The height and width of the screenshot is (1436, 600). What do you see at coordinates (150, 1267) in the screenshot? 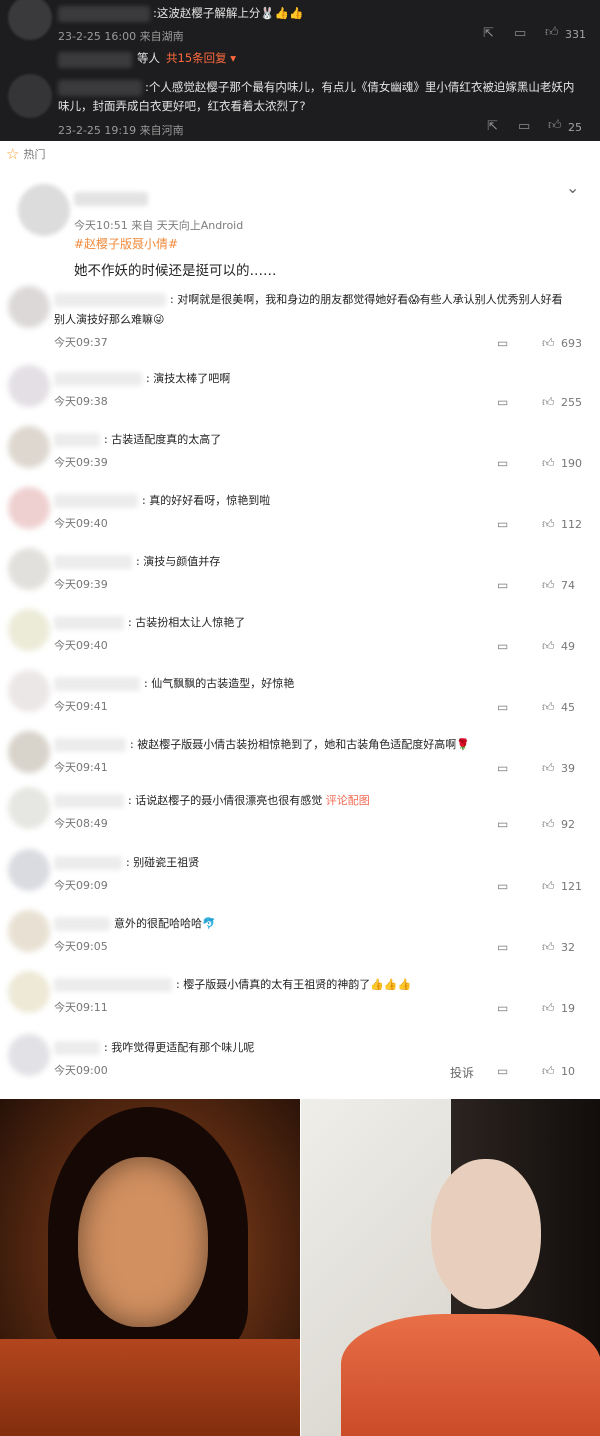
I see `photo-left-wang-zuxian` at bounding box center [150, 1267].